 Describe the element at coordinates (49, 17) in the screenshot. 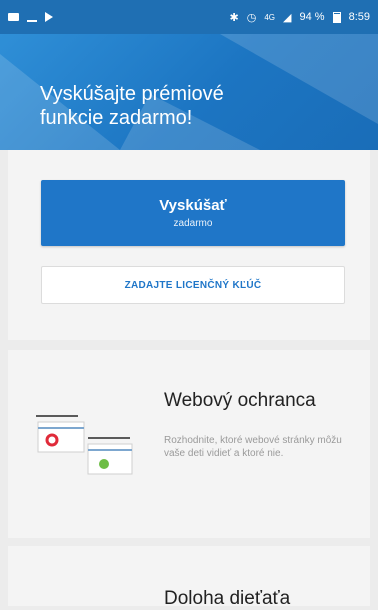

I see `play-icon` at that location.